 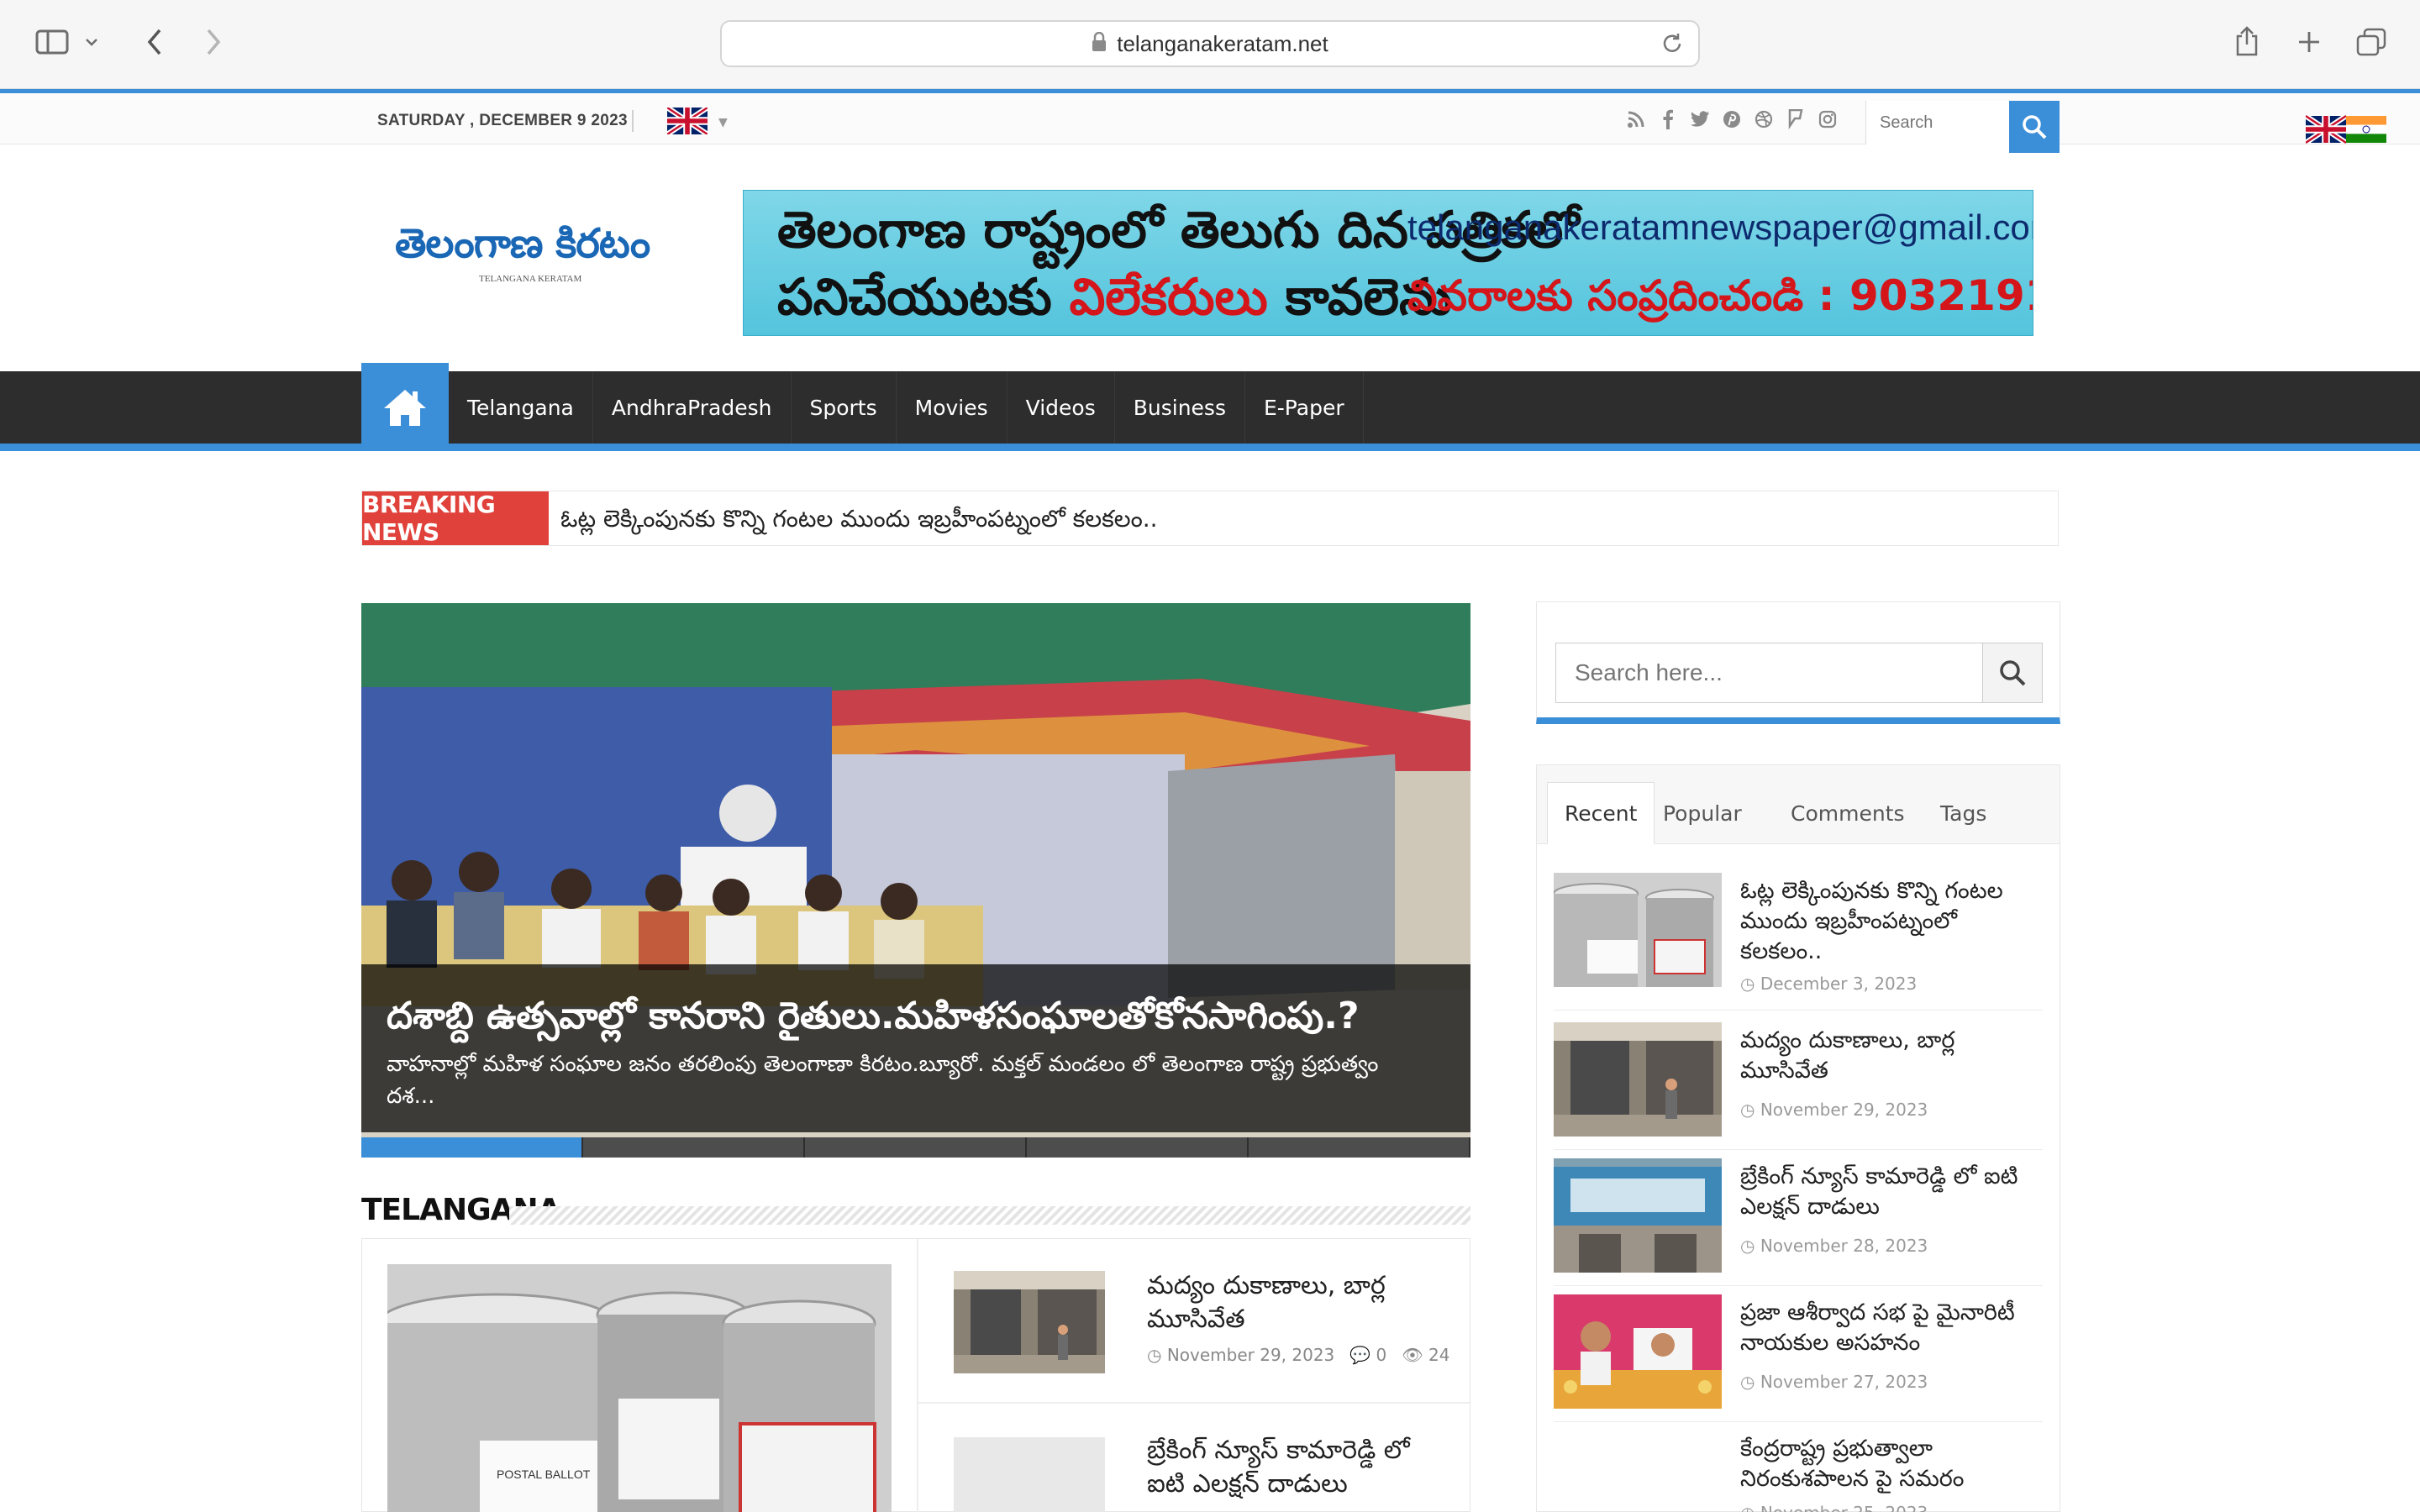 I want to click on instagram-icon, so click(x=1828, y=119).